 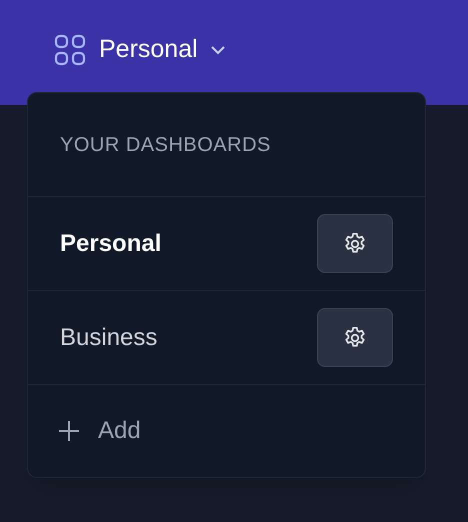 What do you see at coordinates (69, 431) in the screenshot?
I see `plus-icon` at bounding box center [69, 431].